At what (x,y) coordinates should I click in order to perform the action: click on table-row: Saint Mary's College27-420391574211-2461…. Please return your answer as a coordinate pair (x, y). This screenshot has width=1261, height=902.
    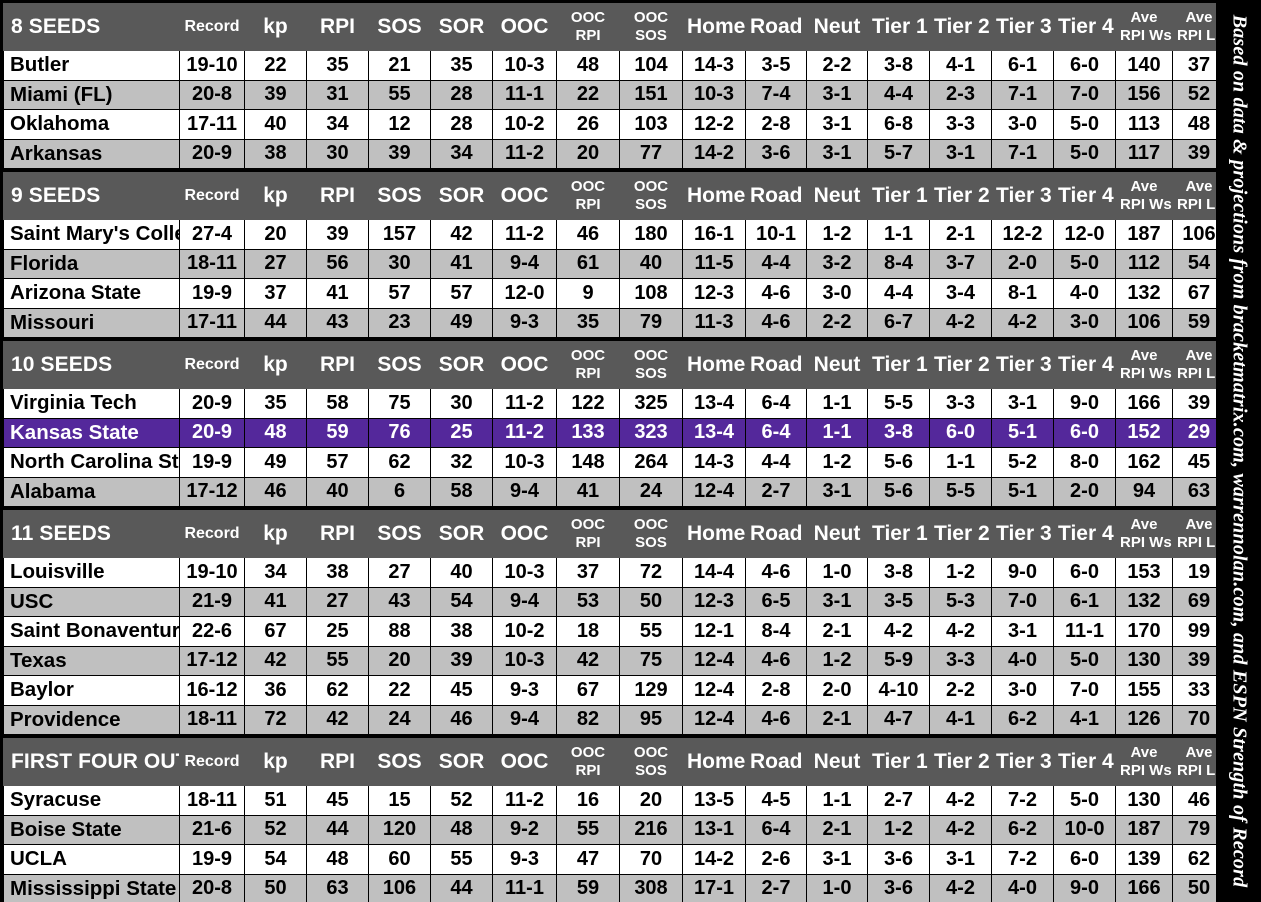
    Looking at the image, I should click on (614, 234).